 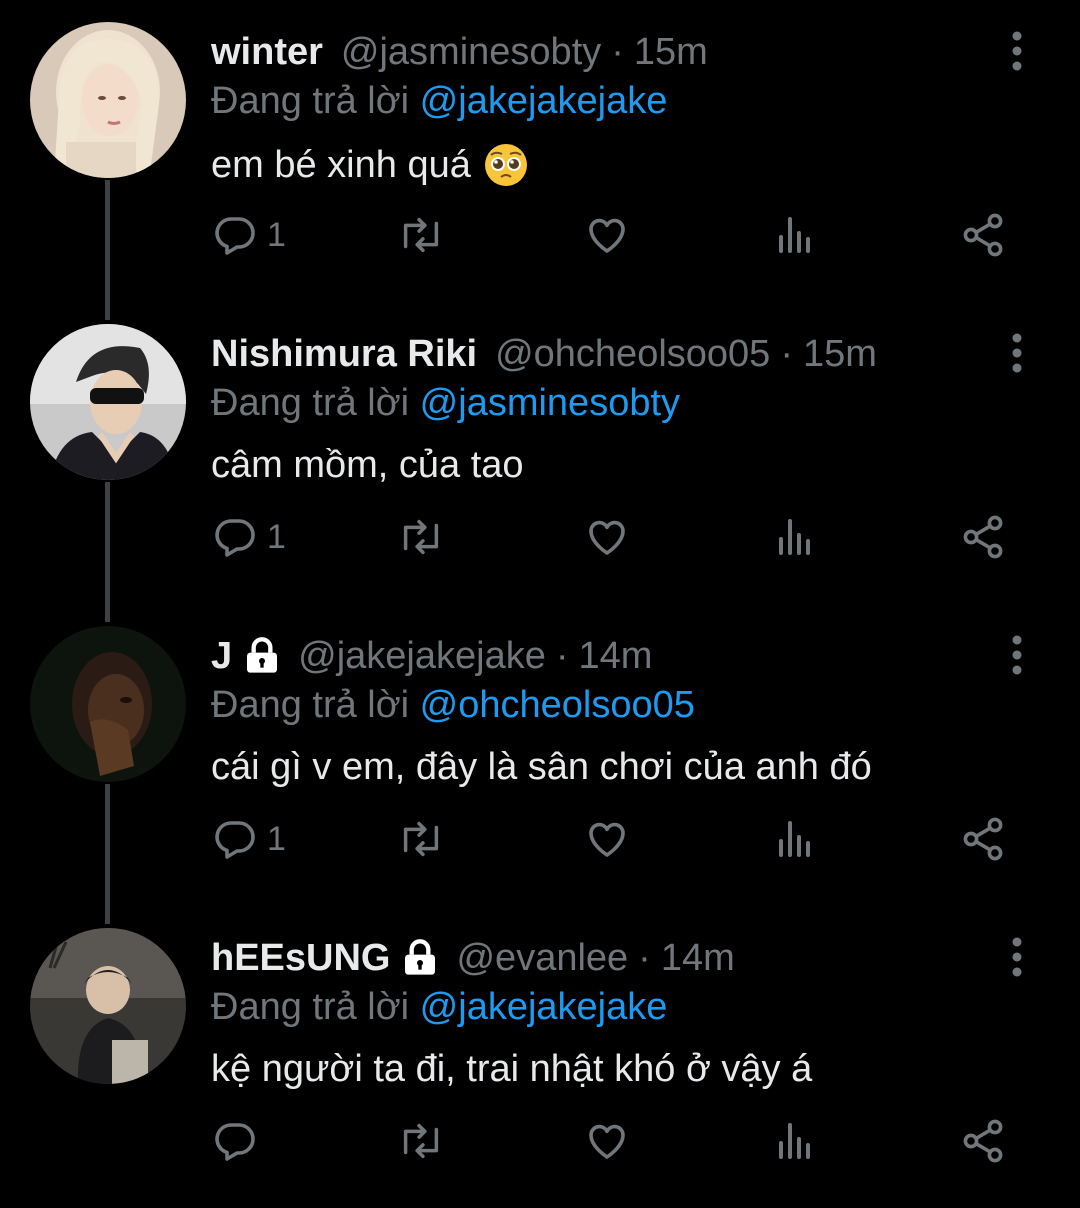 What do you see at coordinates (542, 958) in the screenshot?
I see `user-handle: @evanlee` at bounding box center [542, 958].